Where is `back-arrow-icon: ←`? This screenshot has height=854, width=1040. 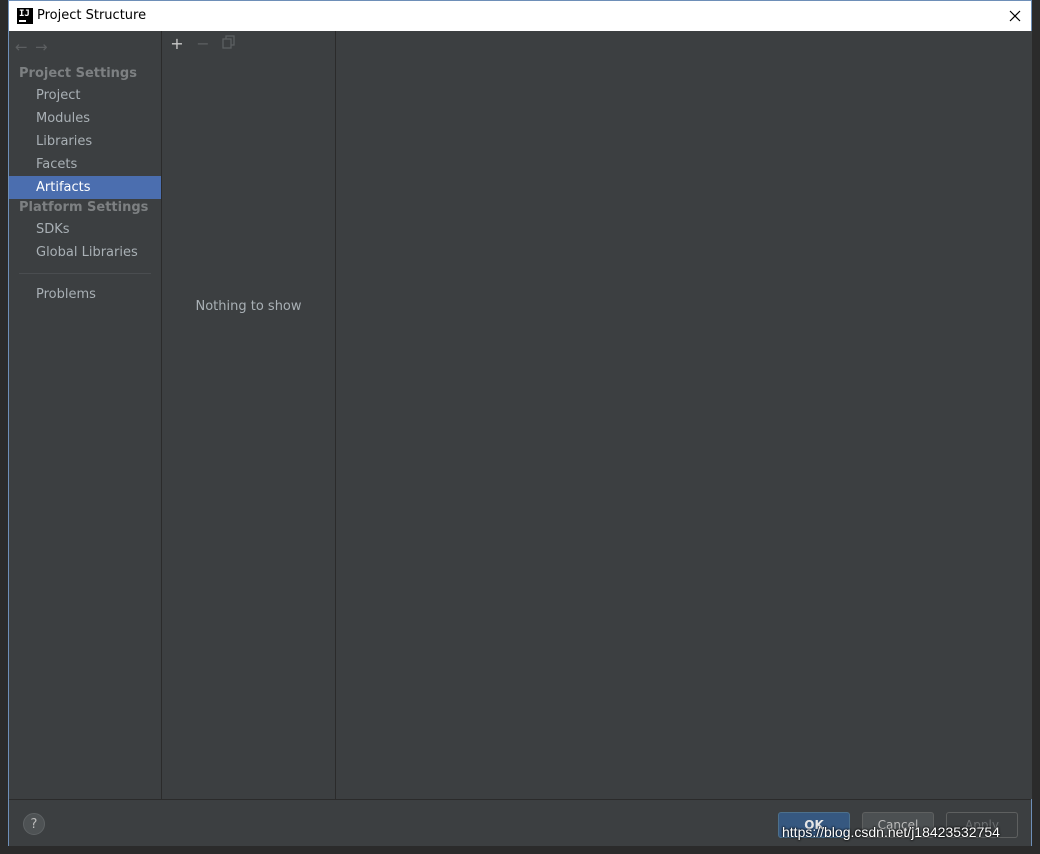 back-arrow-icon: ← is located at coordinates (25, 47).